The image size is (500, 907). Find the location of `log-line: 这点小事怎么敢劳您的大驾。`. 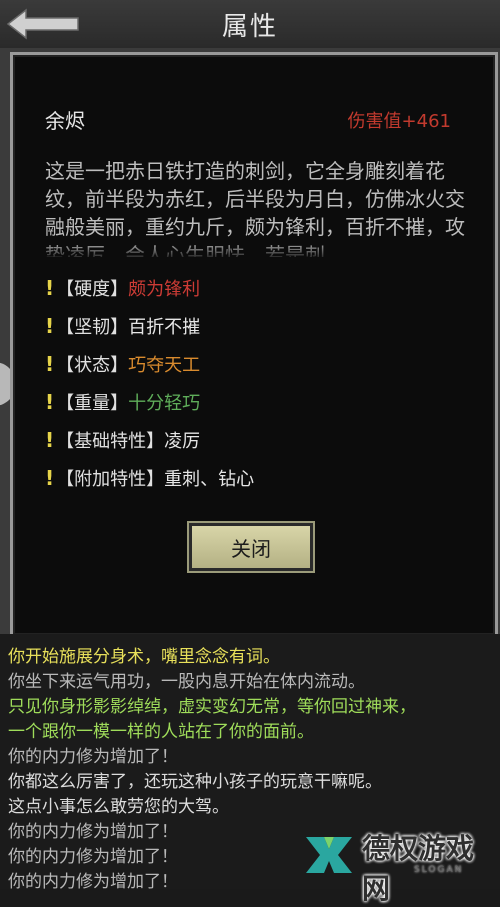

log-line: 这点小事怎么敢劳您的大驾。 is located at coordinates (118, 807).